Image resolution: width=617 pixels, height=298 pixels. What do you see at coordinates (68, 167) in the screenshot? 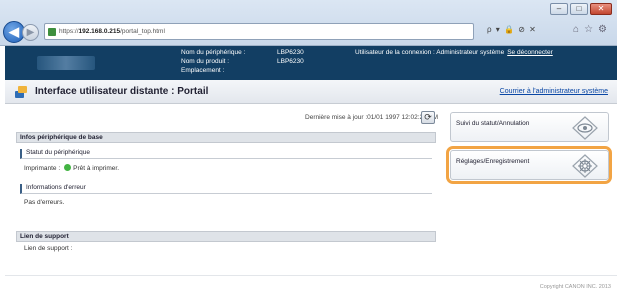
I see `status-ok-icon` at bounding box center [68, 167].